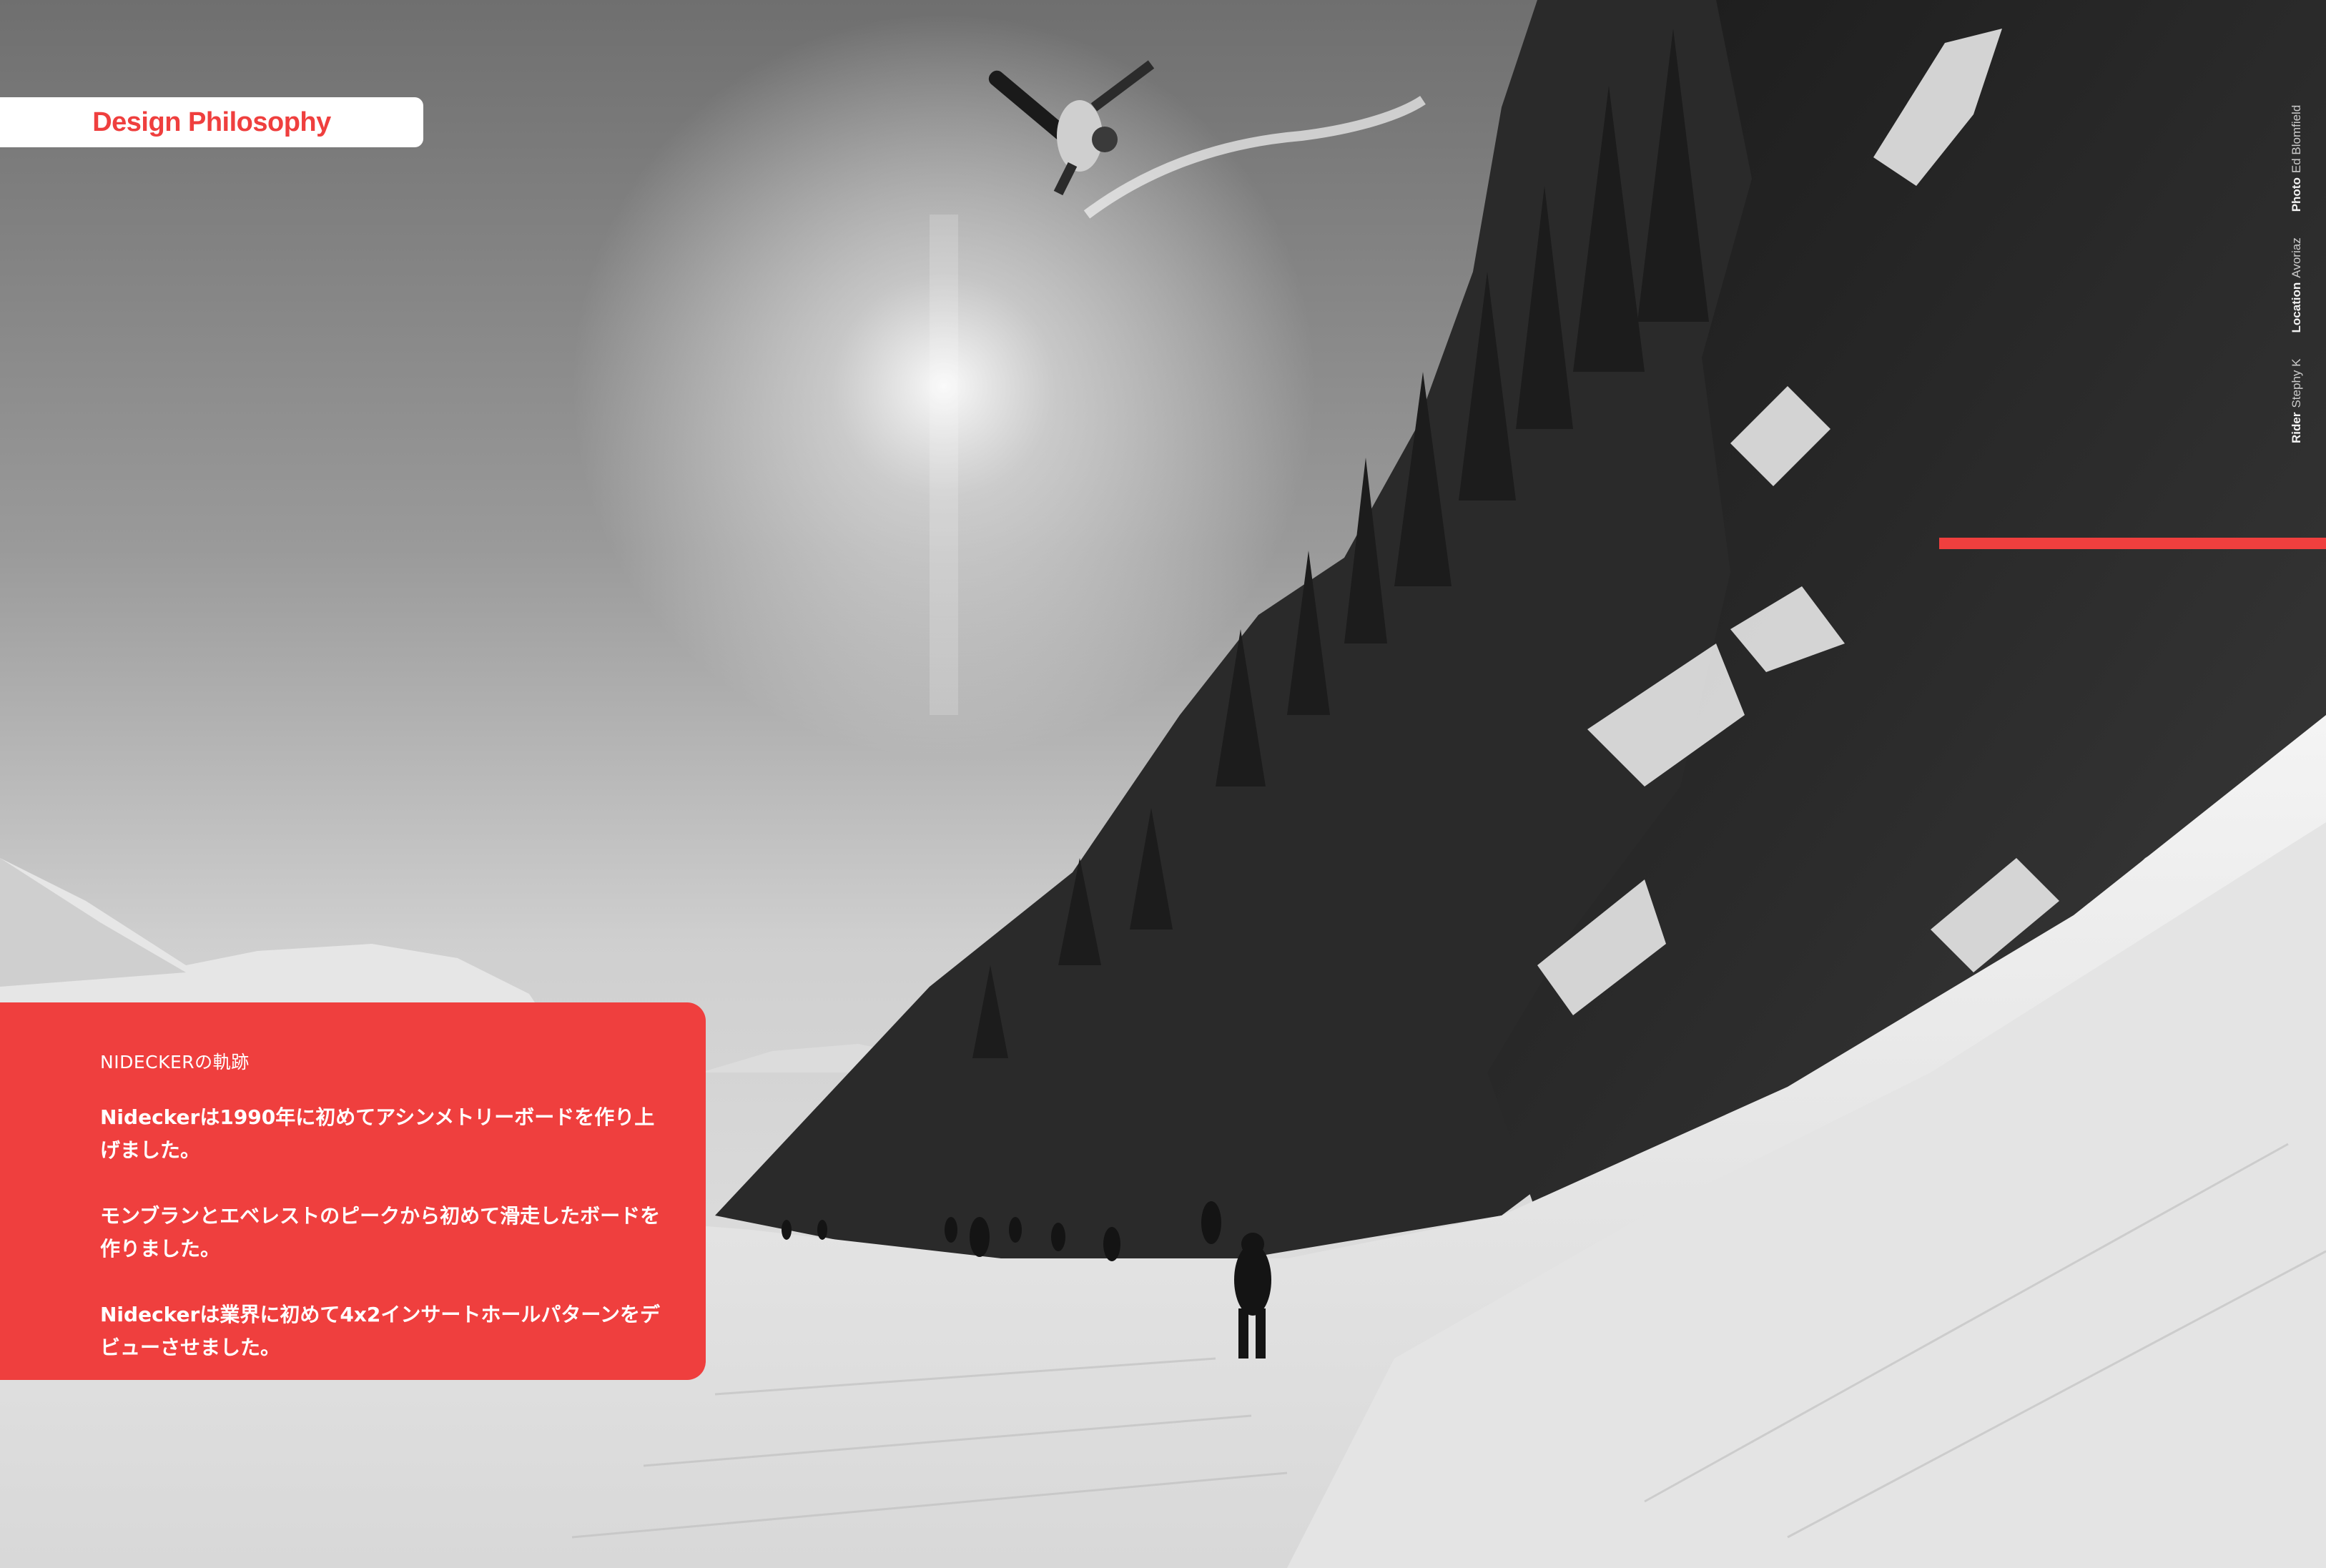 Image resolution: width=2326 pixels, height=1568 pixels. I want to click on credit-location: Location Avoriaz, so click(2297, 284).